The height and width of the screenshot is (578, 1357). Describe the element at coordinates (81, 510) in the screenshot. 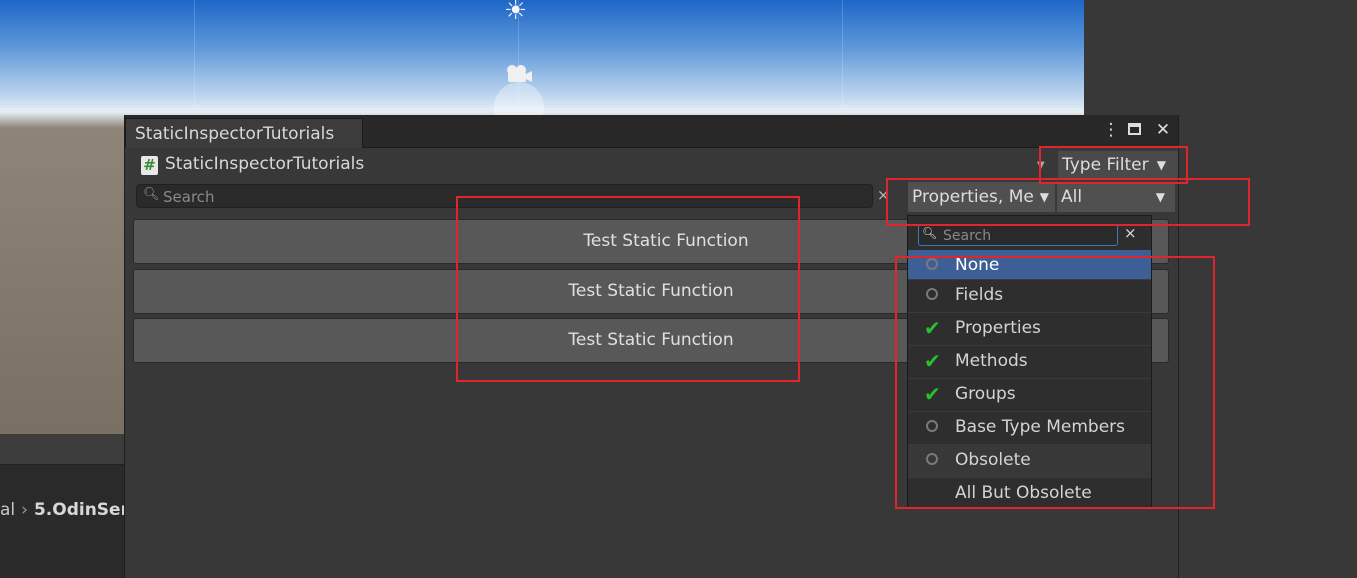

I see `breadcrumb-current: 5.OdinSer` at that location.